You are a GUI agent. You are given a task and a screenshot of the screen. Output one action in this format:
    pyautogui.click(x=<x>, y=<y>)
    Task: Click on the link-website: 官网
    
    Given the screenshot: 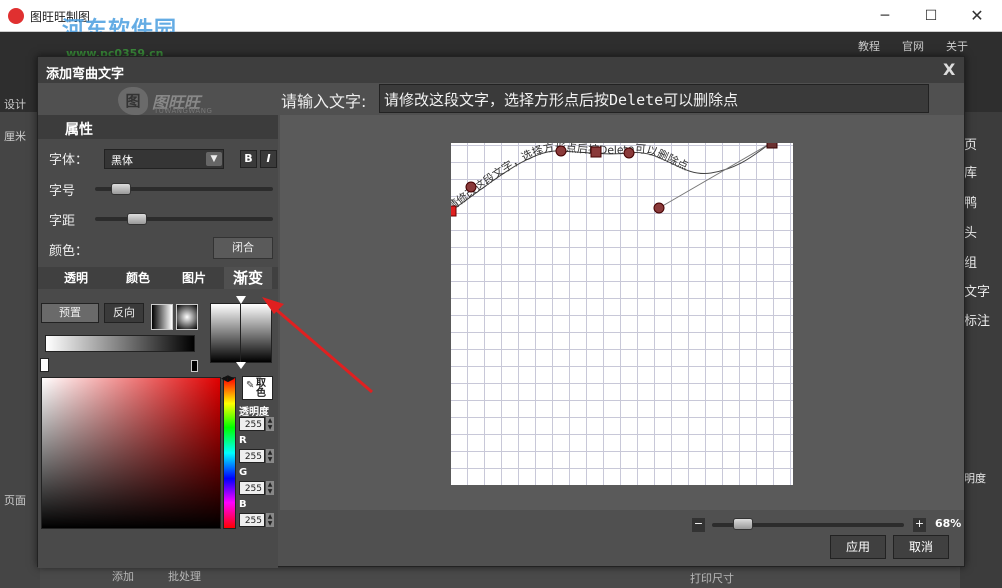 What is the action you would take?
    pyautogui.click(x=913, y=46)
    